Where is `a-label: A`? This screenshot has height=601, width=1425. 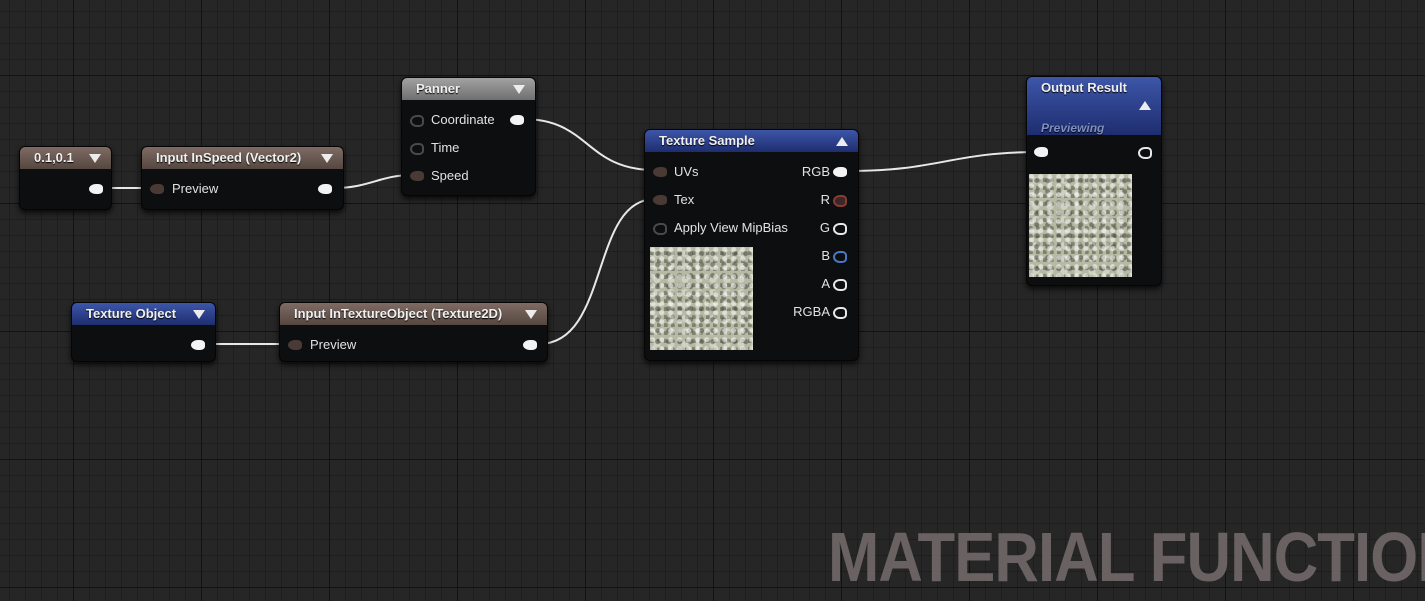 a-label: A is located at coordinates (825, 283).